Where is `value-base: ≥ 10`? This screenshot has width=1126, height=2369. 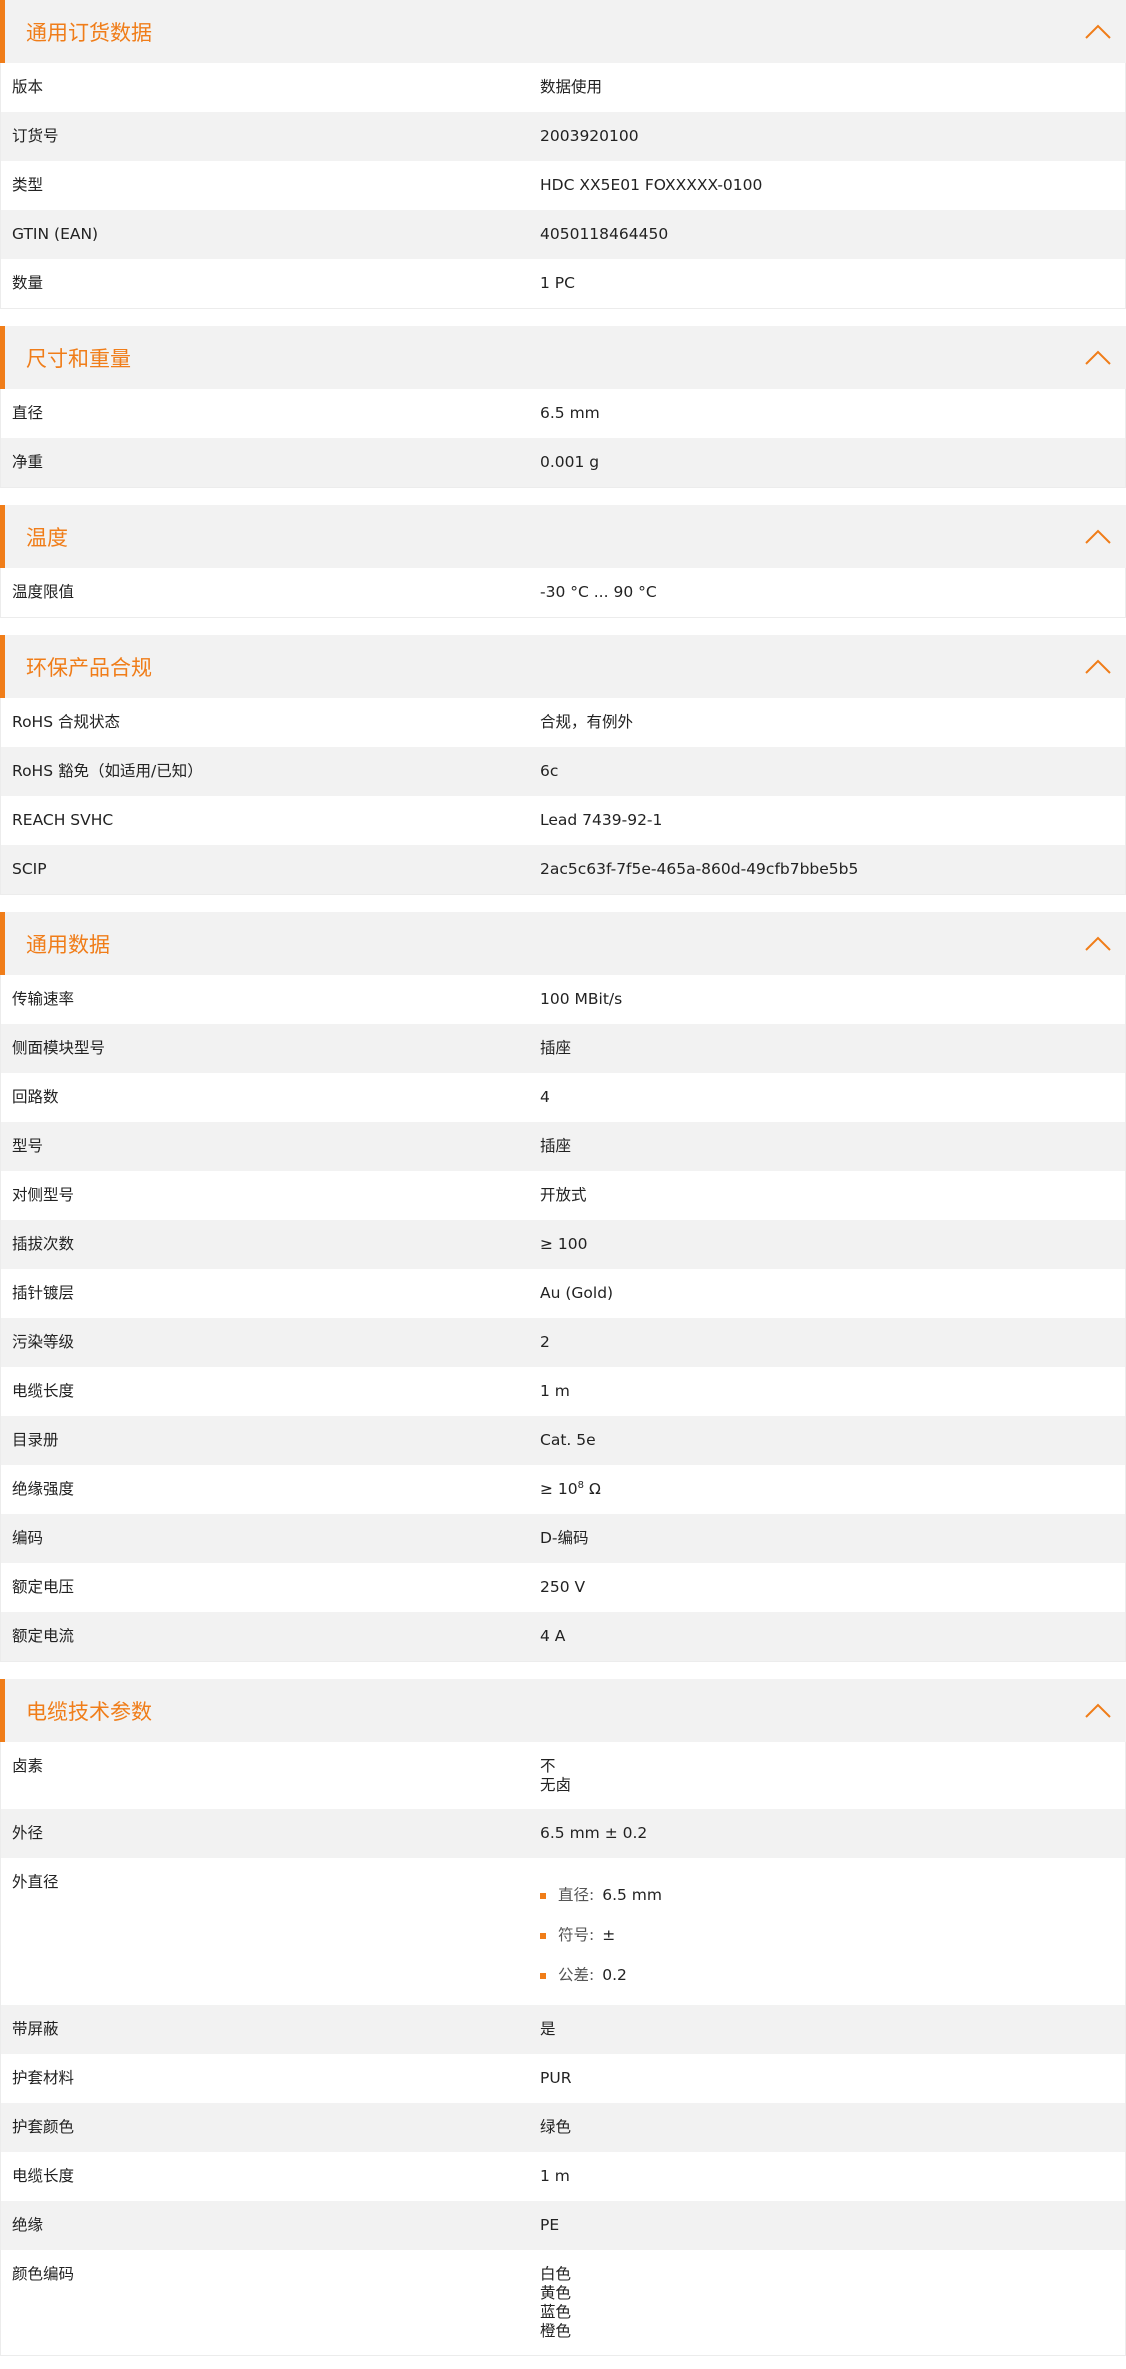
value-base: ≥ 10 is located at coordinates (559, 1489).